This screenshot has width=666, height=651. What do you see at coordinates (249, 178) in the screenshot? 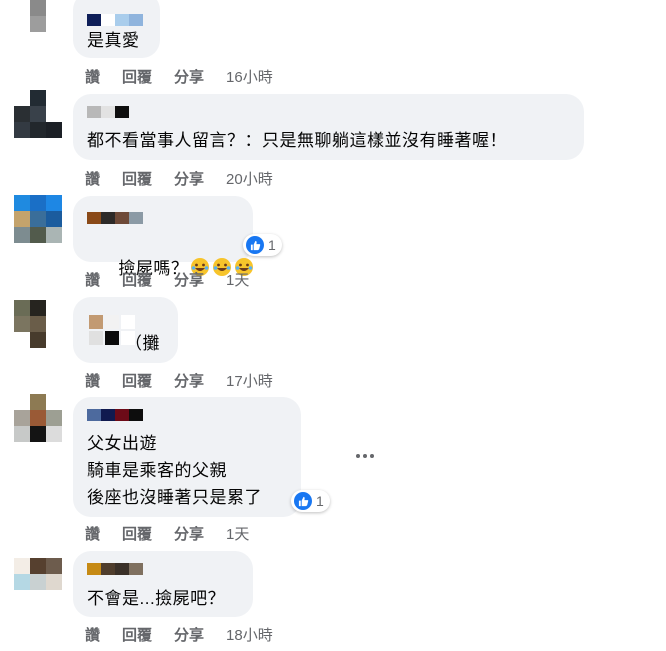
I see `comment-timestamp: 20小時` at bounding box center [249, 178].